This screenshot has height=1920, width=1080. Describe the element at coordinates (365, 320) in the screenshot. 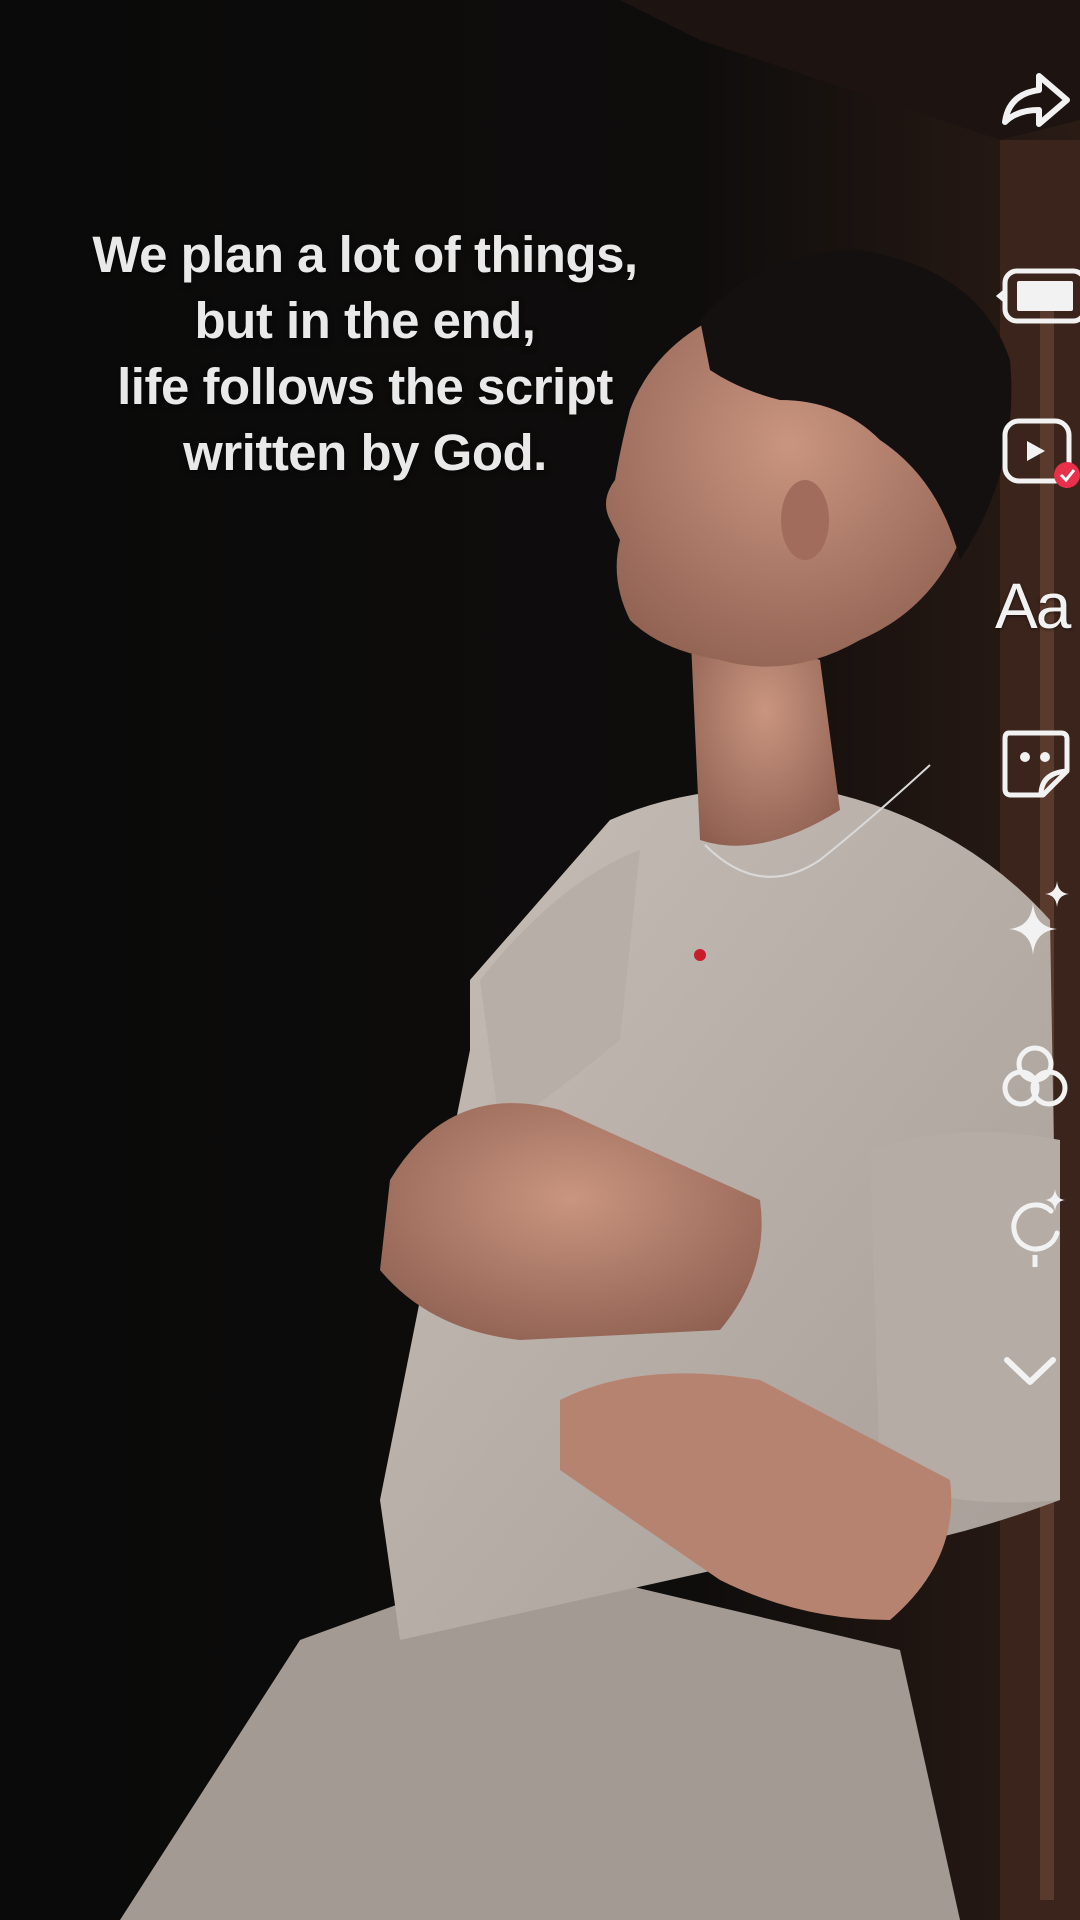

I see `caption-line-2: but in the end,` at that location.